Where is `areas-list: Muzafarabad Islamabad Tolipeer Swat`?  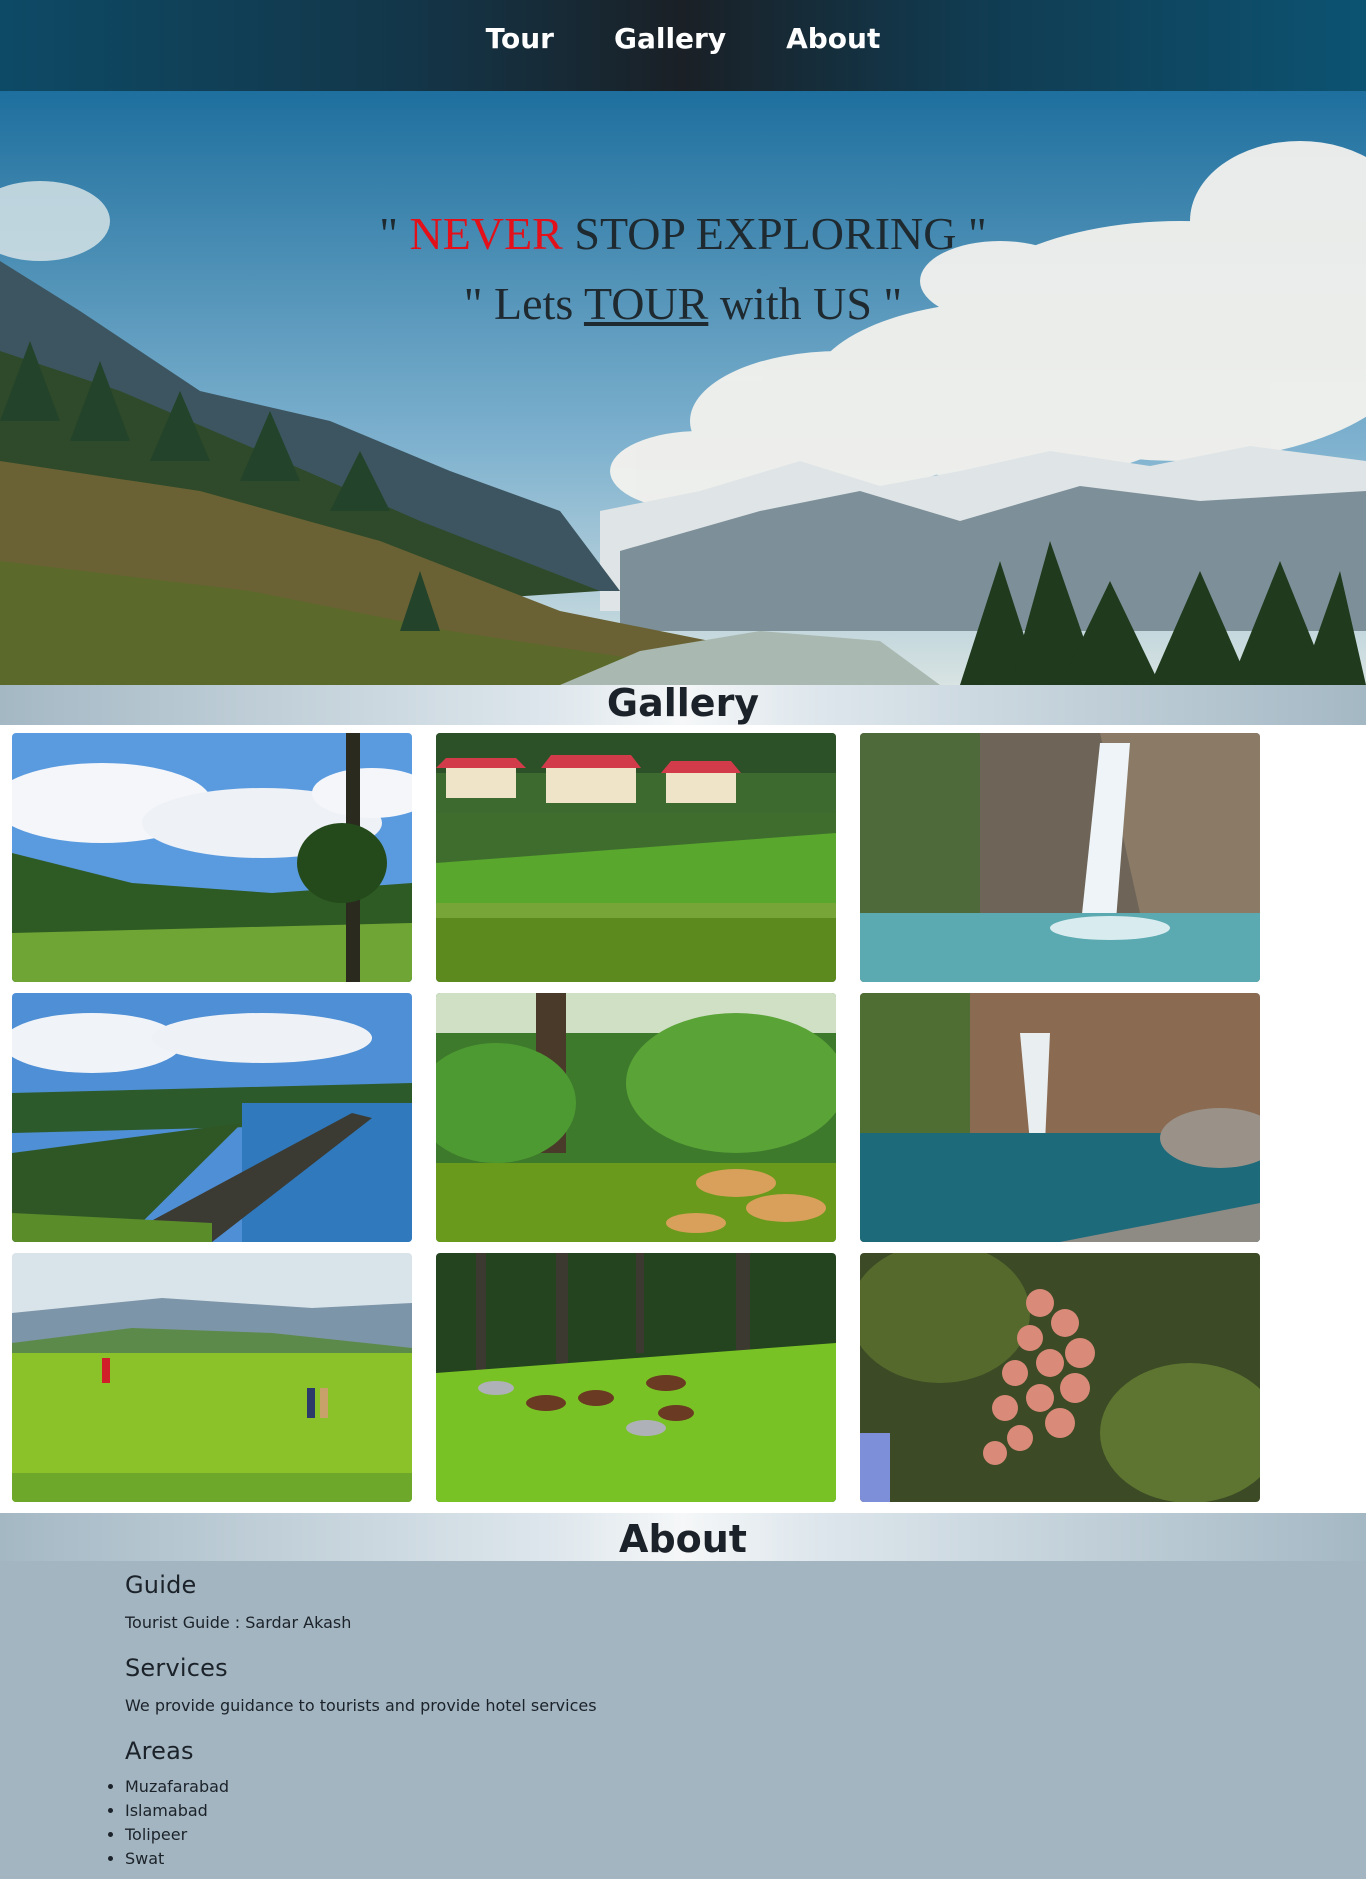
areas-list: Muzafarabad Islamabad Tolipeer Swat is located at coordinates (735, 1823).